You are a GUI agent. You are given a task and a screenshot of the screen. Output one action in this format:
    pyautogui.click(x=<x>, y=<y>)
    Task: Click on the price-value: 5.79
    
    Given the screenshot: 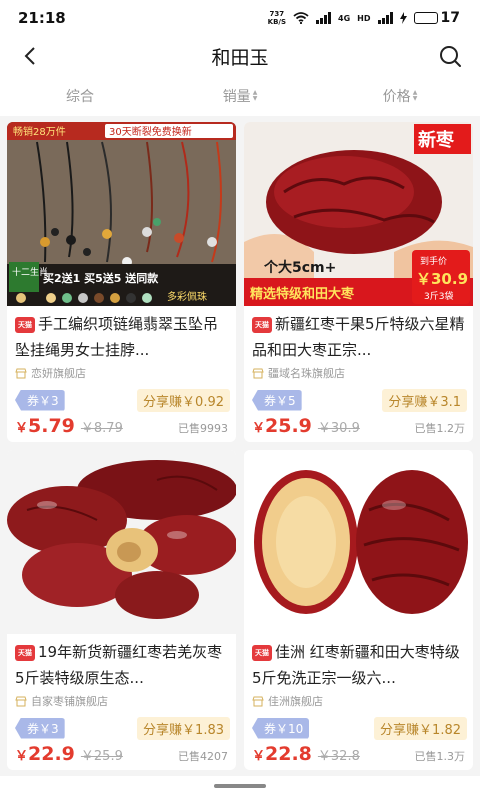 What is the action you would take?
    pyautogui.click(x=51, y=426)
    